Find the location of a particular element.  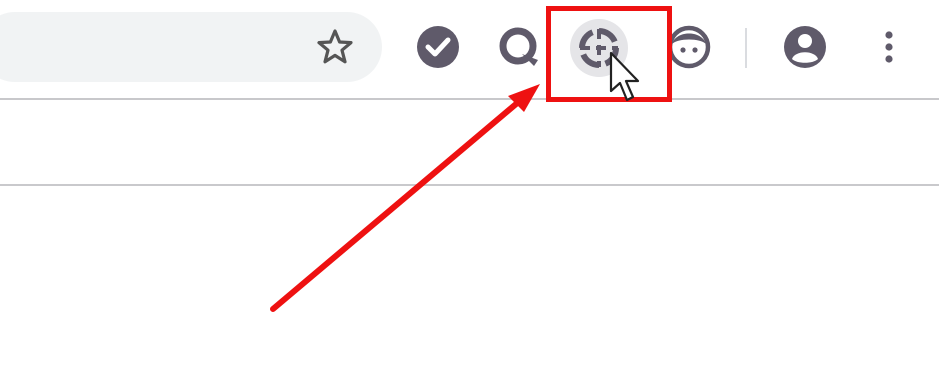

crosshair-target-icon is located at coordinates (599, 48).